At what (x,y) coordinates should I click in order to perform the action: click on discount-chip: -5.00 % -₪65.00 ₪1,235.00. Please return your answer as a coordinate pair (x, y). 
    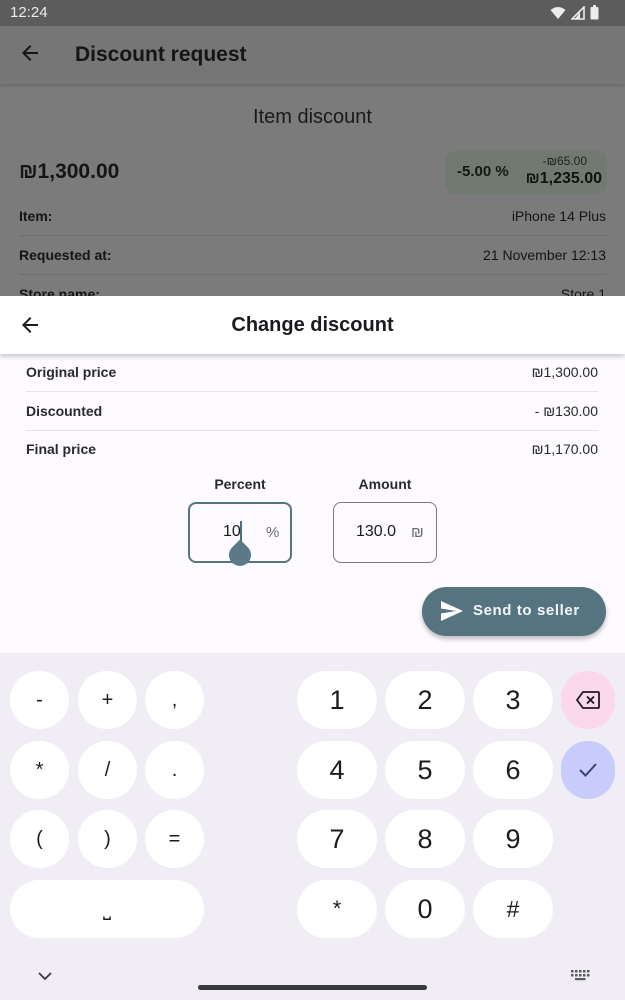
    Looking at the image, I should click on (526, 172).